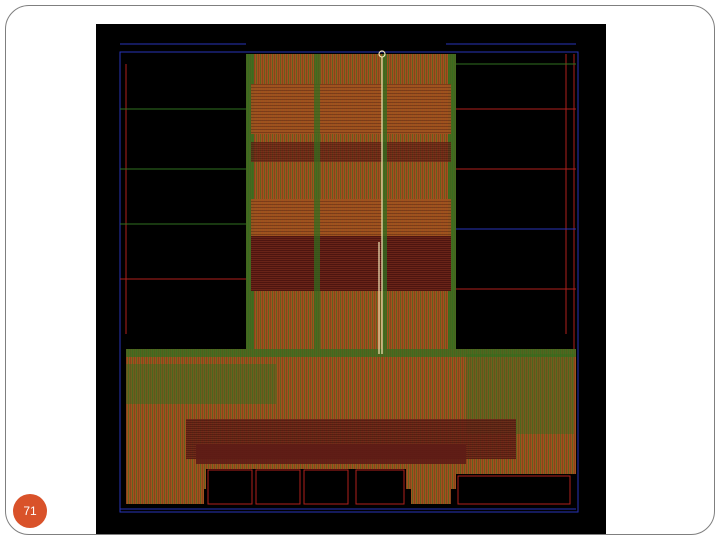  Describe the element at coordinates (431, 484) in the screenshot. I see `bottom-right-leg` at that location.